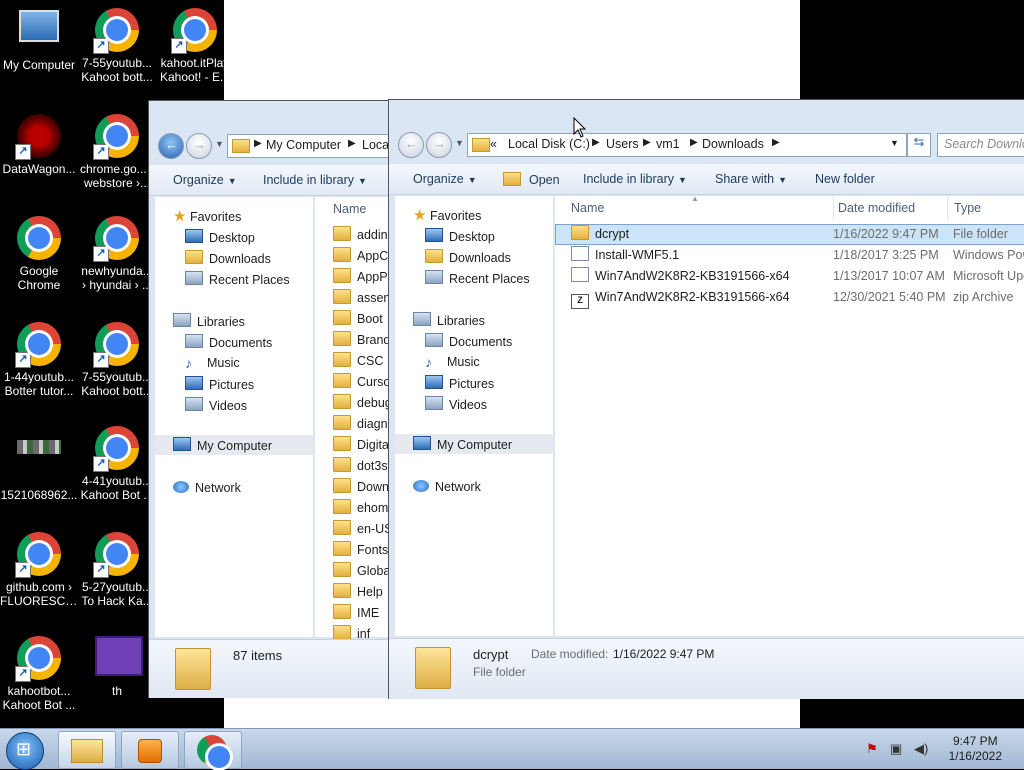  Describe the element at coordinates (549, 144) in the screenshot. I see `breadcrumb-local-disk: Local Disk (C:)` at that location.